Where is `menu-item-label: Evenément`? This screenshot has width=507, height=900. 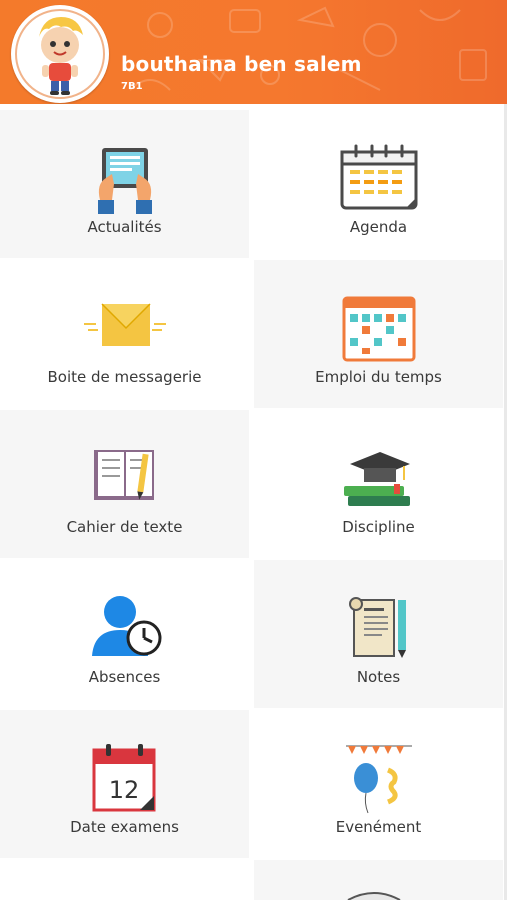 menu-item-label: Evenément is located at coordinates (378, 827).